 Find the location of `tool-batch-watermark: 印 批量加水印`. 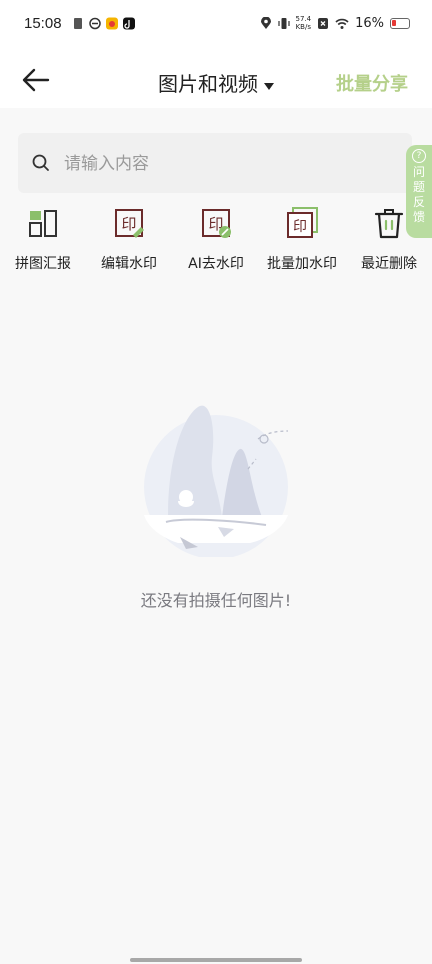

tool-batch-watermark: 印 批量加水印 is located at coordinates (302, 239).